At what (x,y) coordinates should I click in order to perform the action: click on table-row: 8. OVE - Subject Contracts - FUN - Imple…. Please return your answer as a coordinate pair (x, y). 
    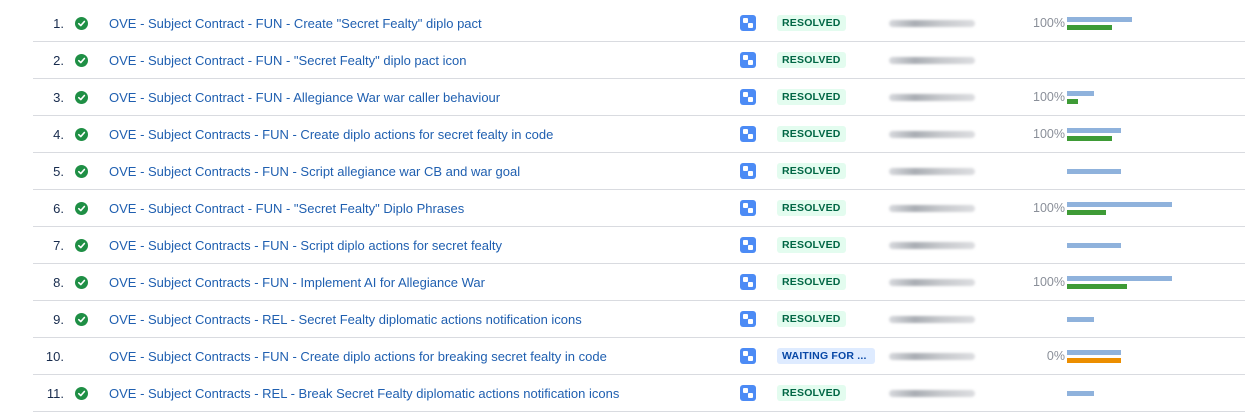
    Looking at the image, I should click on (639, 282).